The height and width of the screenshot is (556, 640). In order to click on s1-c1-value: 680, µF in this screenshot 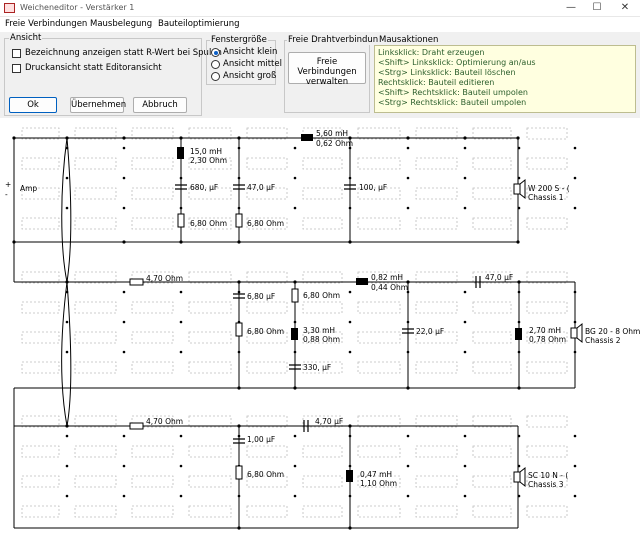, I will do `click(204, 187)`.